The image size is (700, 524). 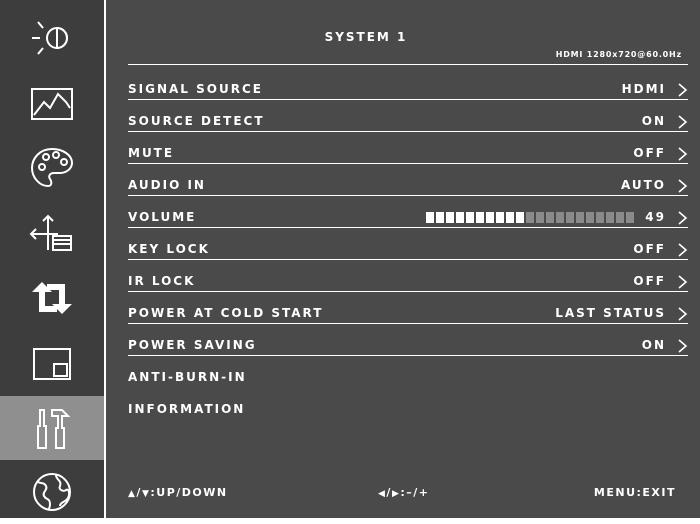 What do you see at coordinates (408, 180) in the screenshot?
I see `row-audio-in: AUDIO IN AUTO` at bounding box center [408, 180].